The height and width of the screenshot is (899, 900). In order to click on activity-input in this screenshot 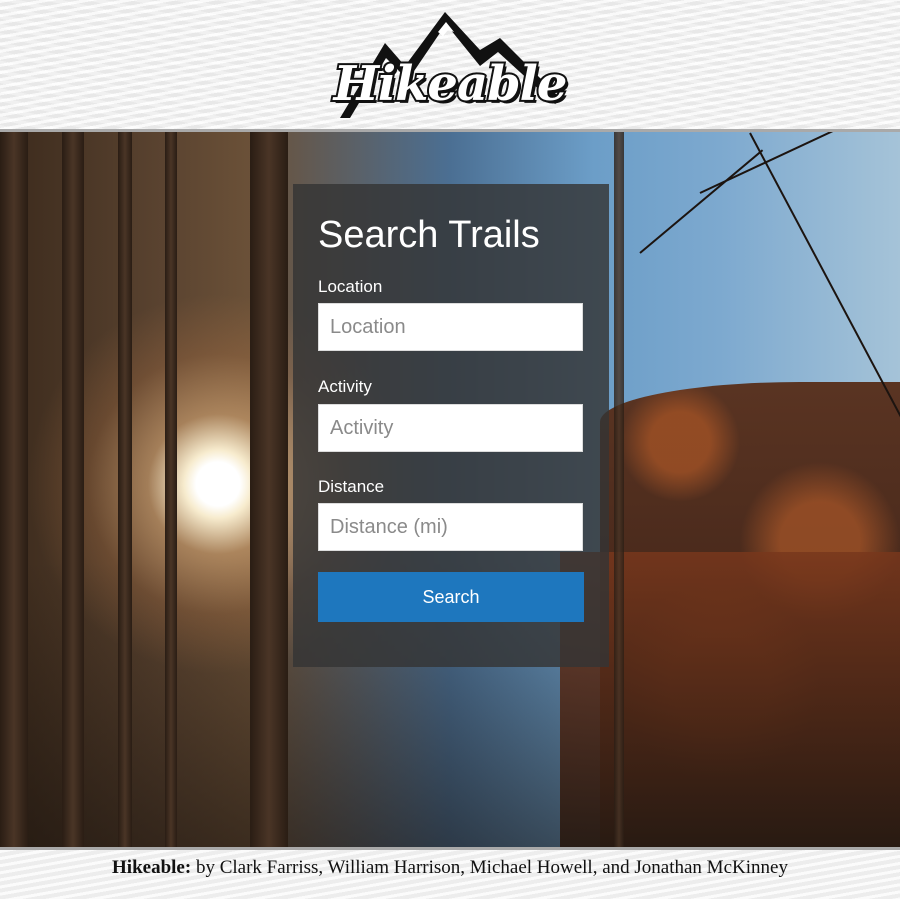, I will do `click(450, 428)`.